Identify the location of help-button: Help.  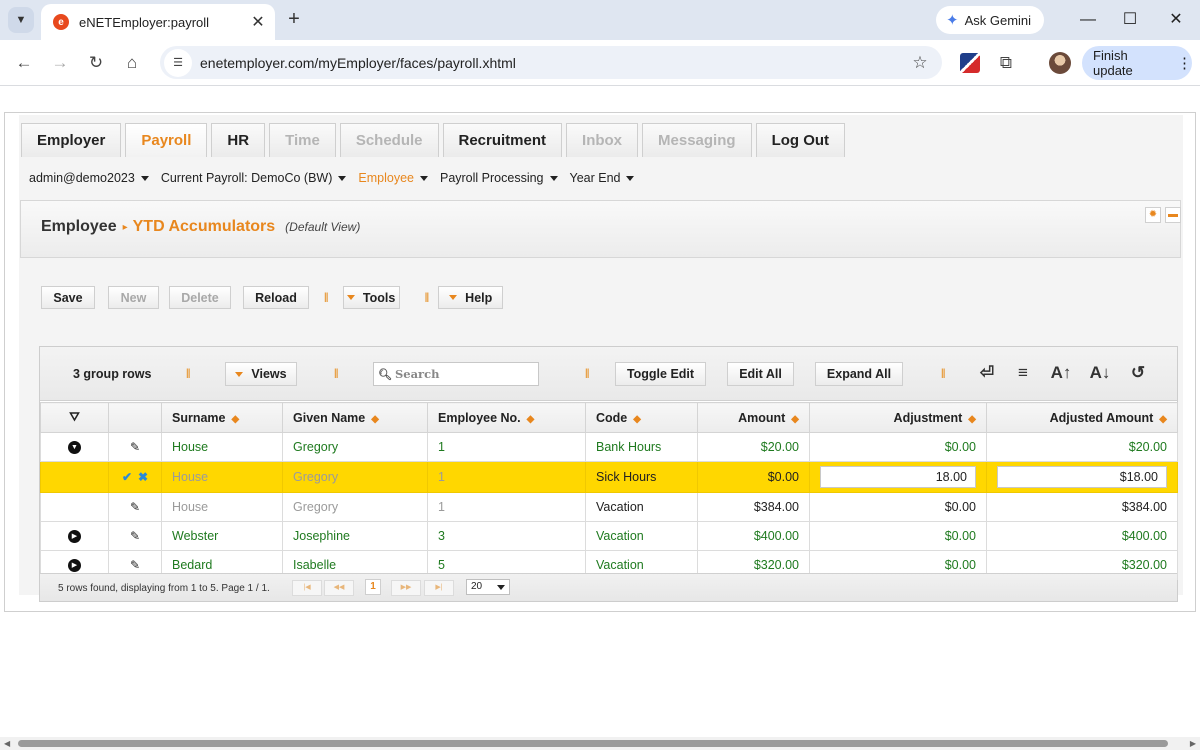
(471, 297).